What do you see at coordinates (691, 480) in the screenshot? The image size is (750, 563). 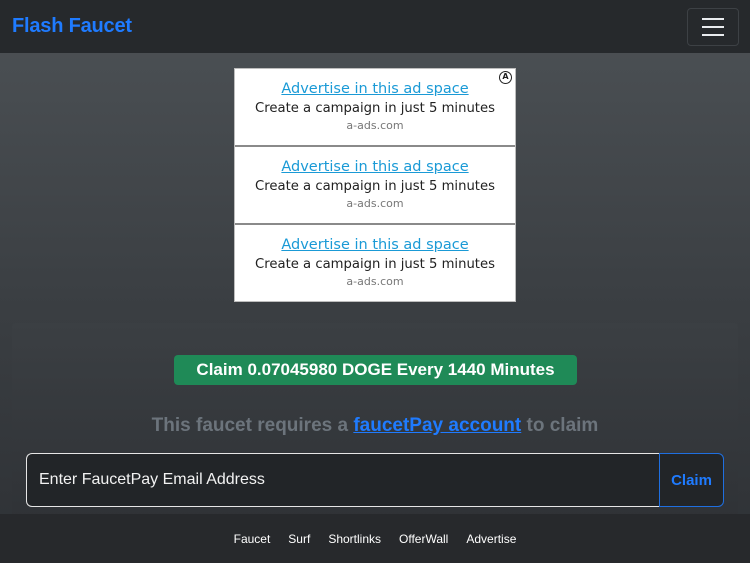 I see `claim-button: Claim` at bounding box center [691, 480].